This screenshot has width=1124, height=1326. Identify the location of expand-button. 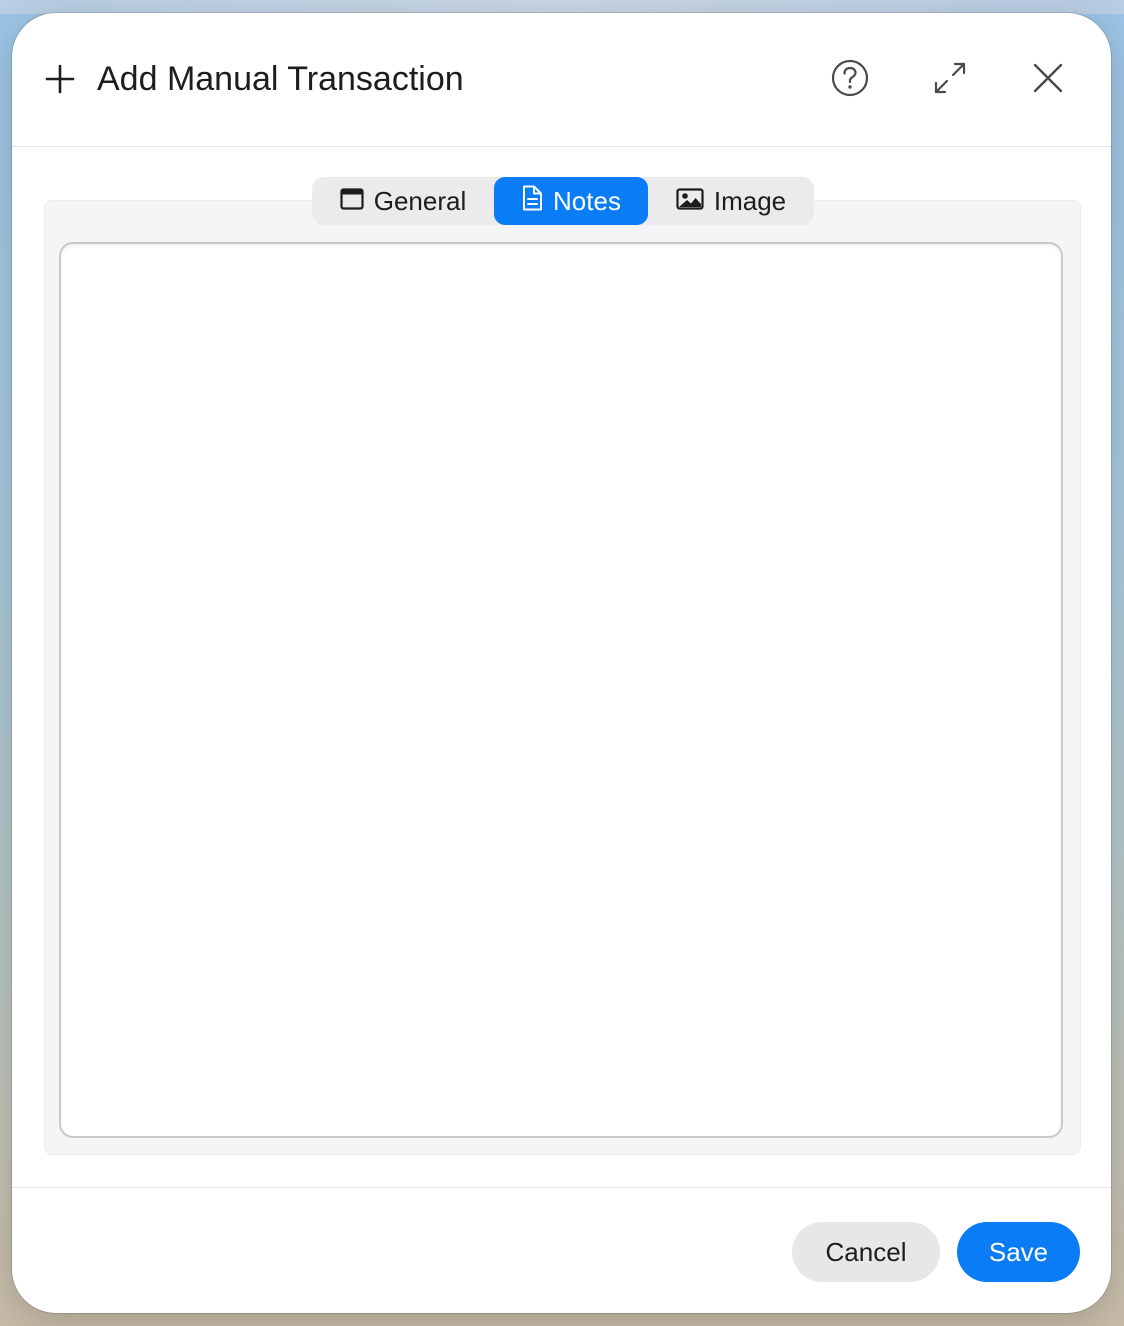
(950, 80).